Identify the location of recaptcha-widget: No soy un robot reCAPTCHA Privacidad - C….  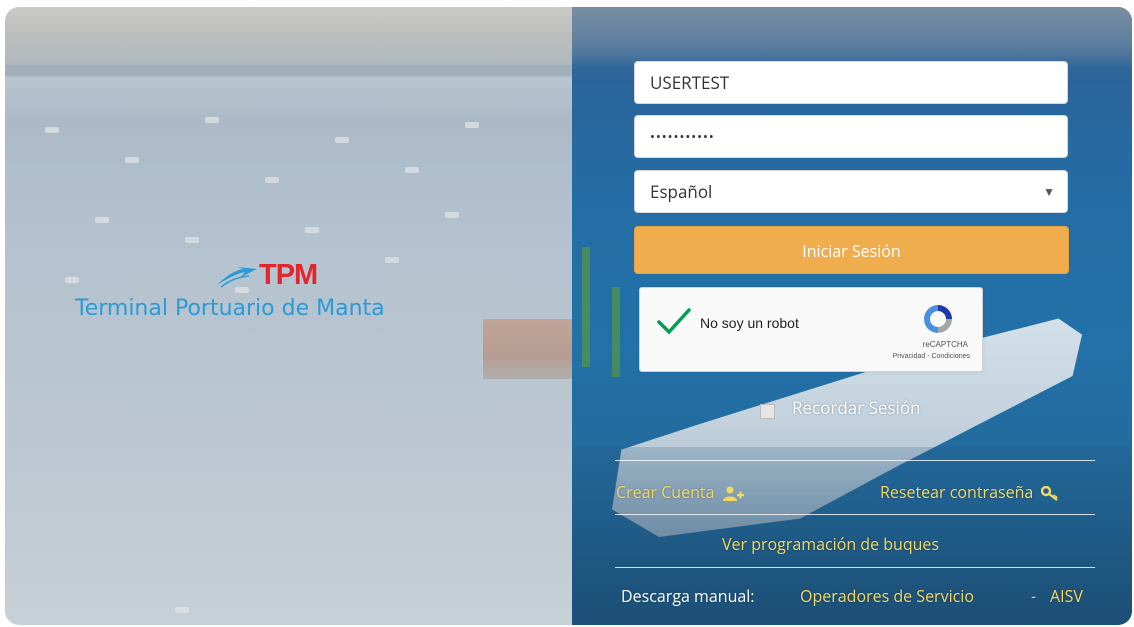
(811, 329).